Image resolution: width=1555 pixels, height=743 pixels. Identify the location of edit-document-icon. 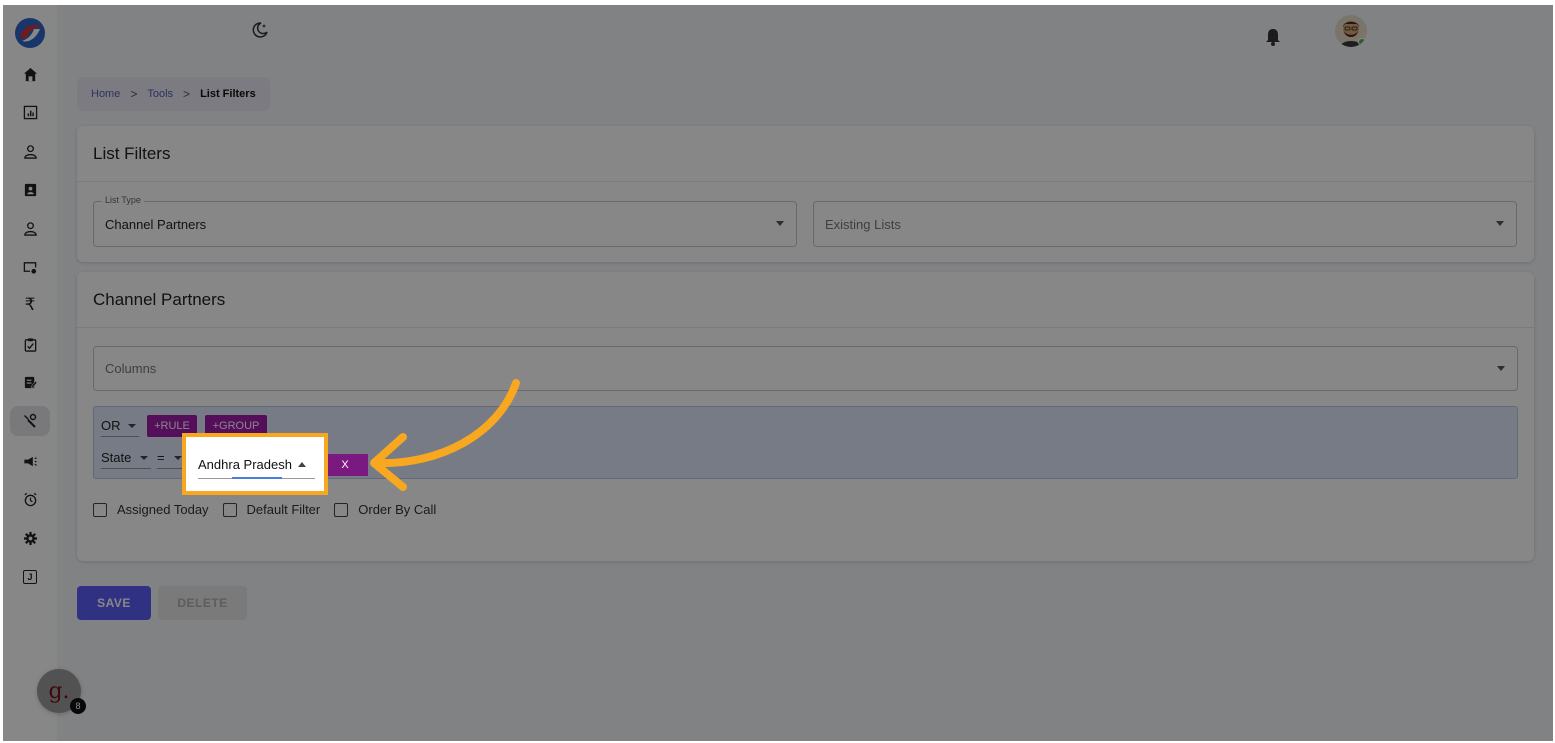
(30, 382).